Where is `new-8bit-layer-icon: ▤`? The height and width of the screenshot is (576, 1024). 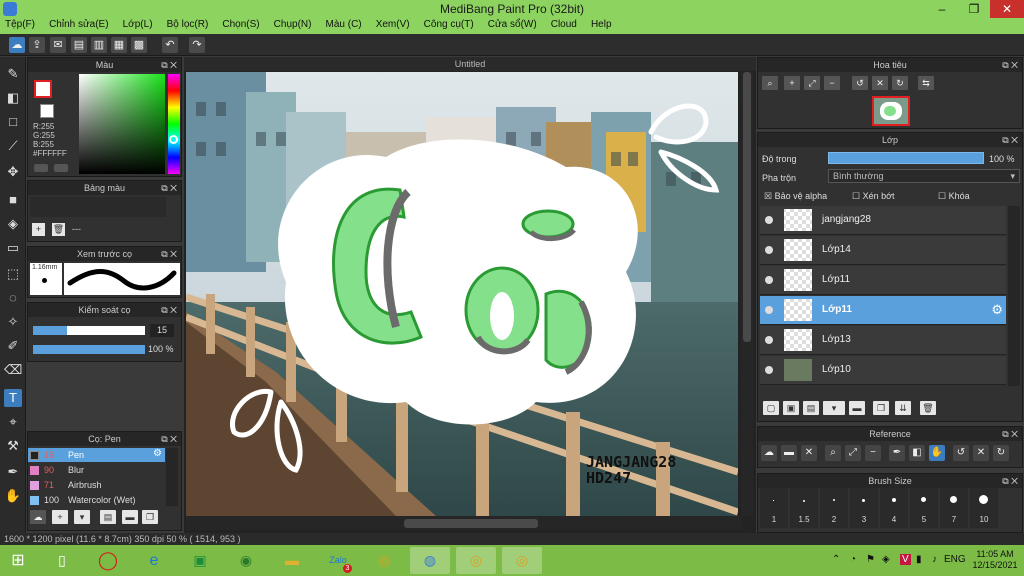 new-8bit-layer-icon: ▤ is located at coordinates (811, 408).